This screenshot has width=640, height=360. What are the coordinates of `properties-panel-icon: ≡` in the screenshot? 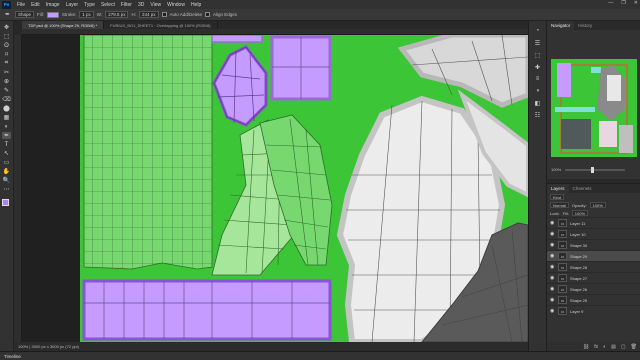 It's located at (537, 79).